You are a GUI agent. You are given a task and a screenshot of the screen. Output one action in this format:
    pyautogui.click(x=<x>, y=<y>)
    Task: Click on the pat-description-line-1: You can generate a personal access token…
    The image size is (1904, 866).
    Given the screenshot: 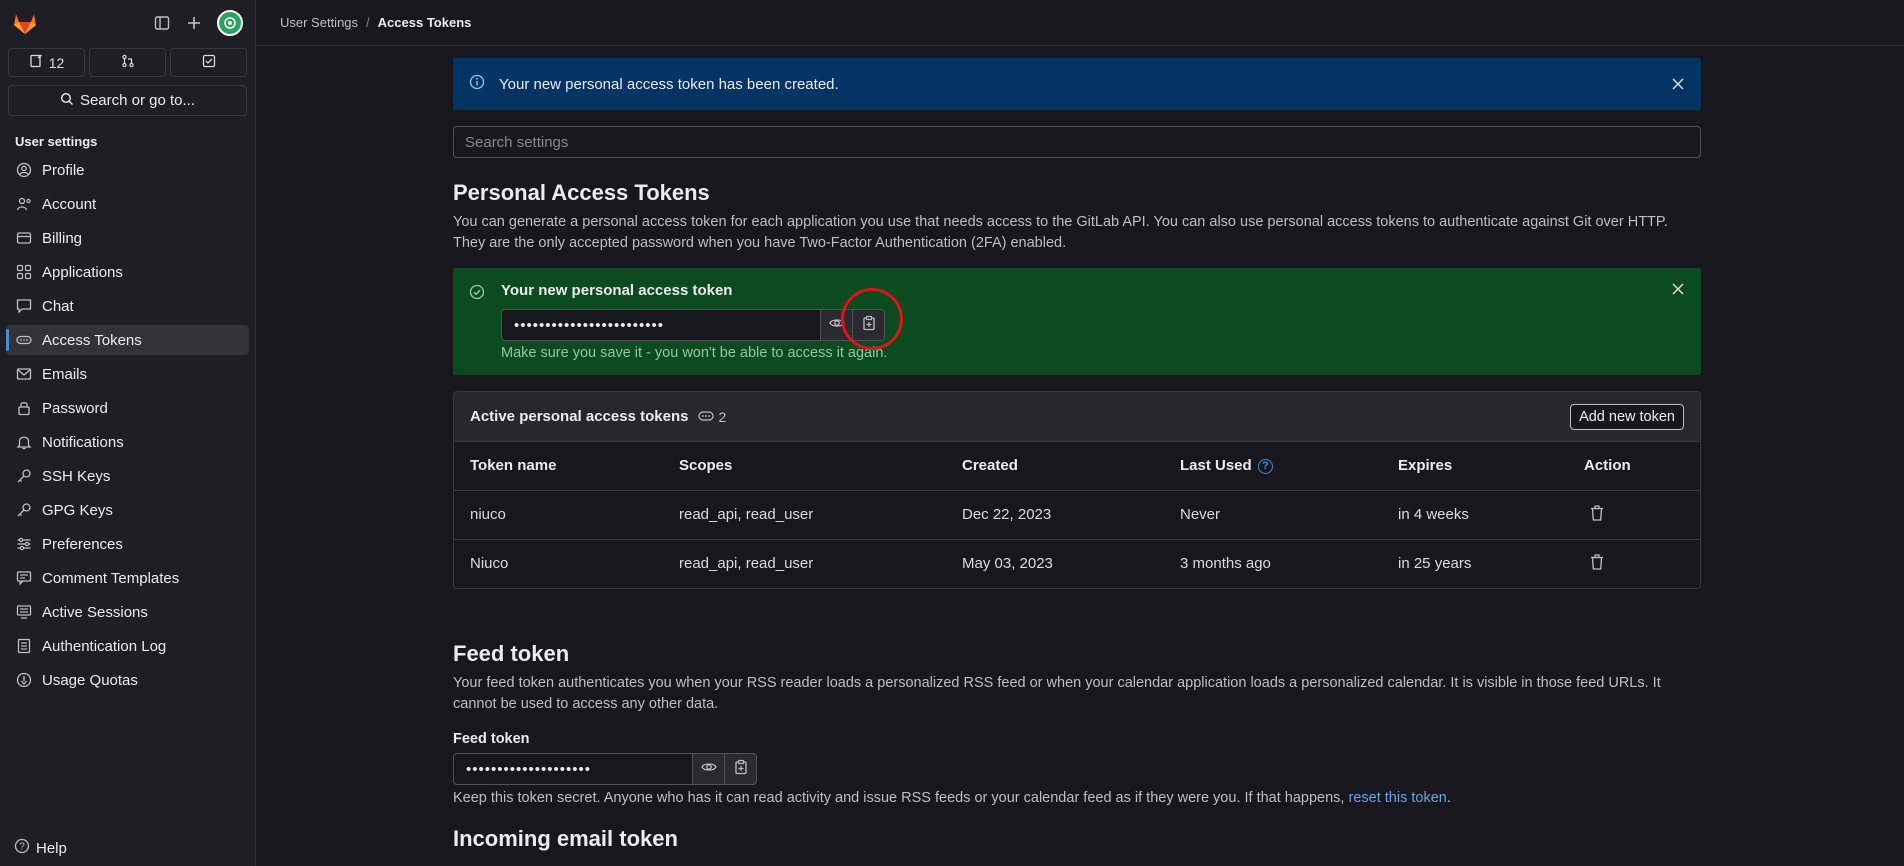 What is the action you would take?
    pyautogui.click(x=1060, y=222)
    